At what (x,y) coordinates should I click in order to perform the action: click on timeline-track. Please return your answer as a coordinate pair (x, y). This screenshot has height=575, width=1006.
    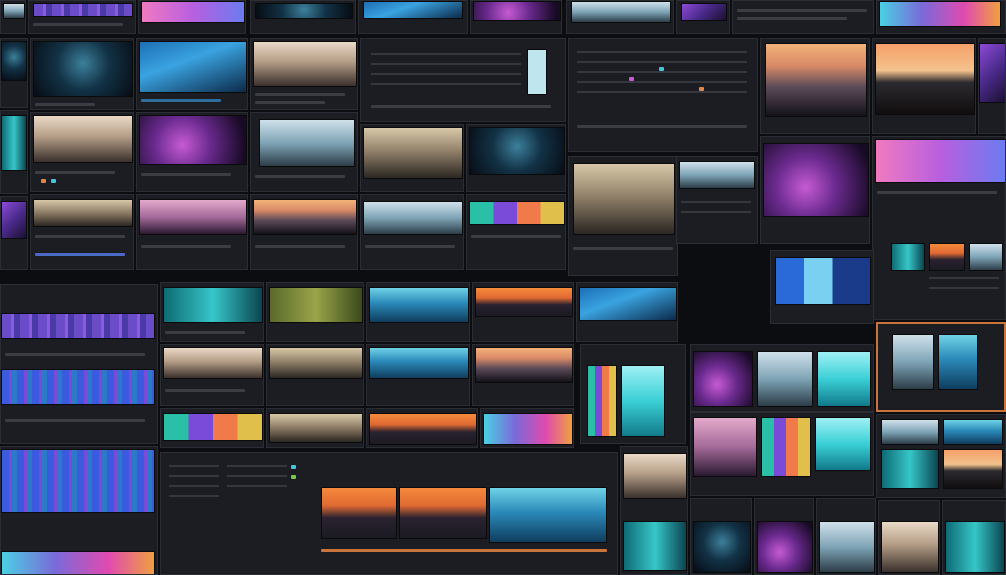
    Looking at the image, I should click on (186, 174).